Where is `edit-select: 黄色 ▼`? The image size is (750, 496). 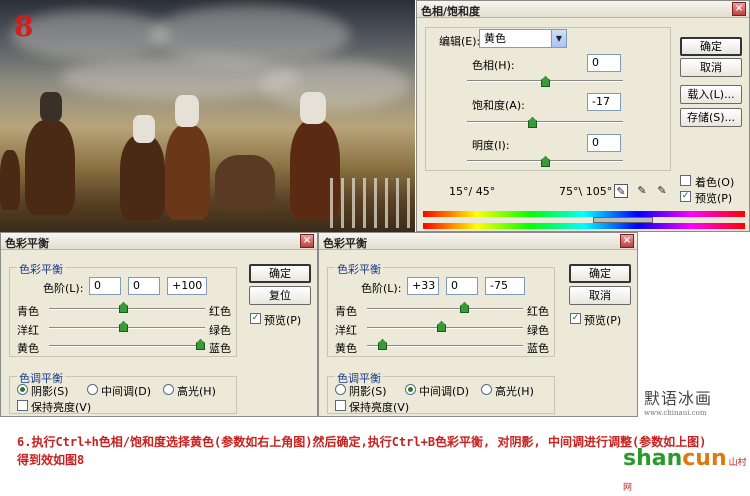 edit-select: 黄色 ▼ is located at coordinates (523, 38).